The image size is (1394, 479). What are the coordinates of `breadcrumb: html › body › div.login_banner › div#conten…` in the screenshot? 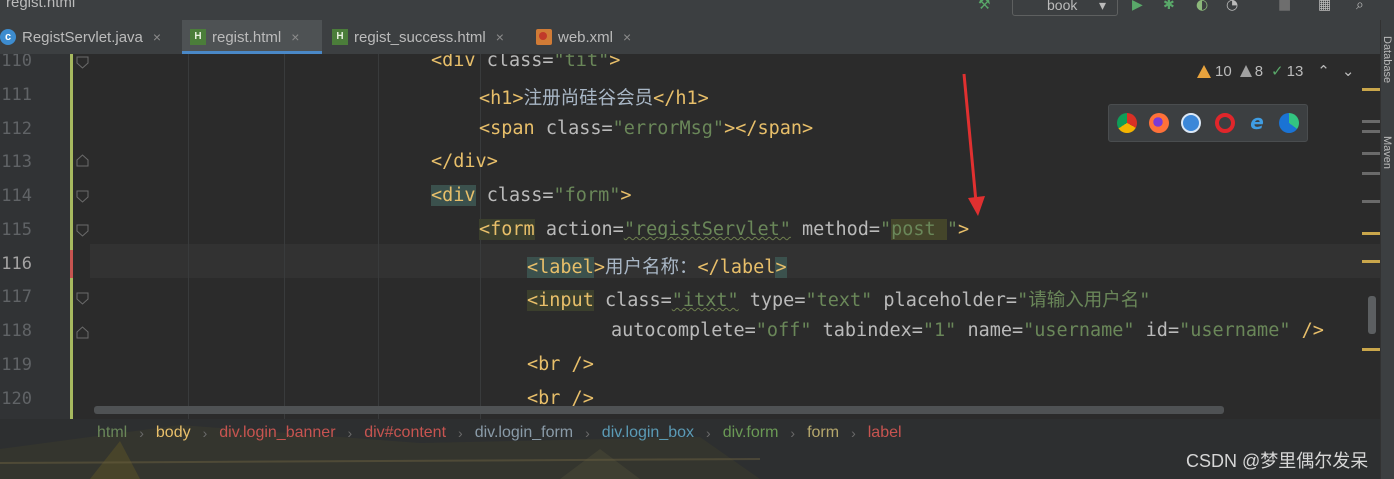 It's located at (690, 449).